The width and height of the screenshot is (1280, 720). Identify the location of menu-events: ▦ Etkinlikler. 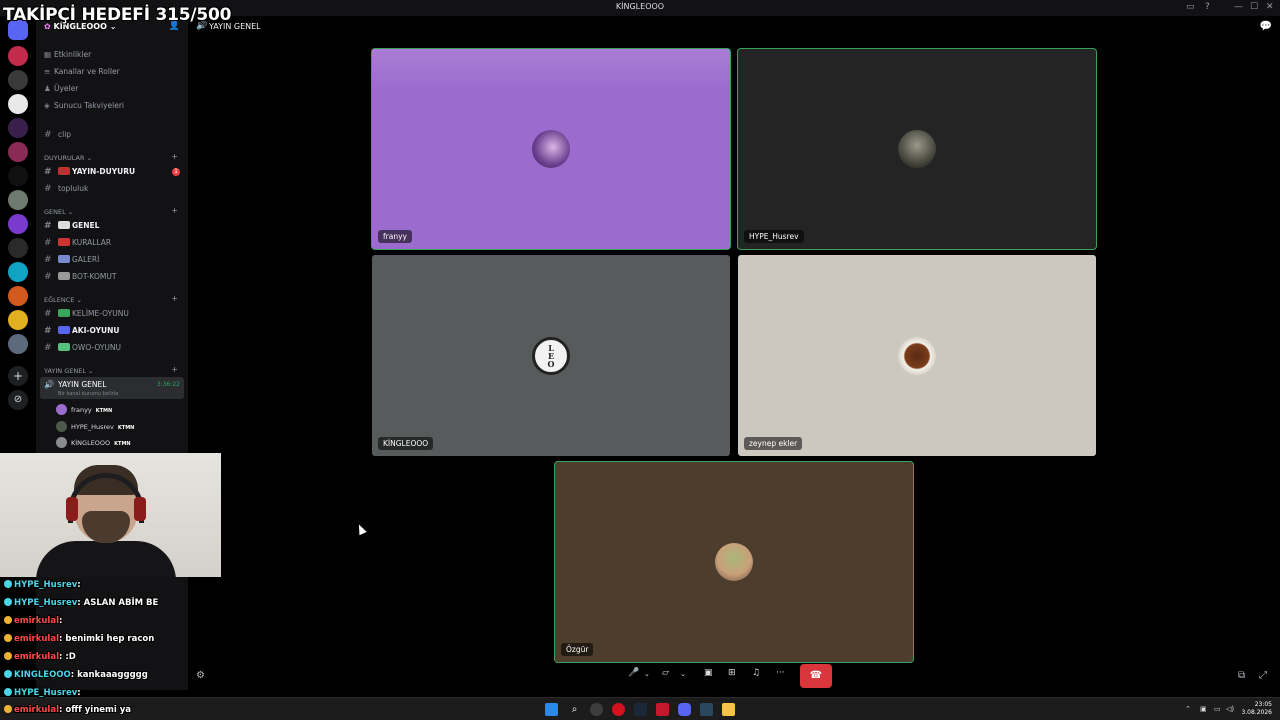
(67, 54).